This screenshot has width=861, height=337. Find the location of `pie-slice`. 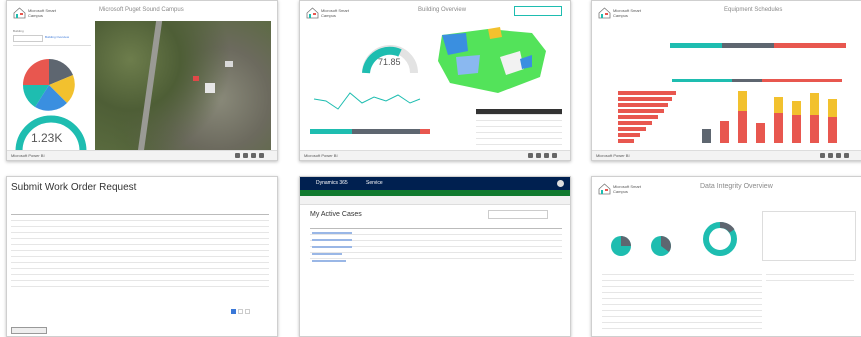

pie-slice is located at coordinates (36, 72).